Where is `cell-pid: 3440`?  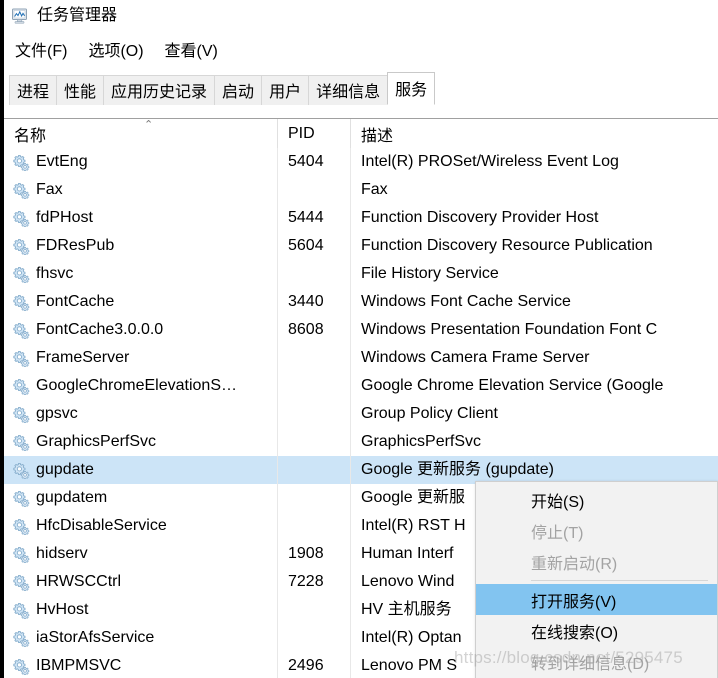
cell-pid: 3440 is located at coordinates (313, 302).